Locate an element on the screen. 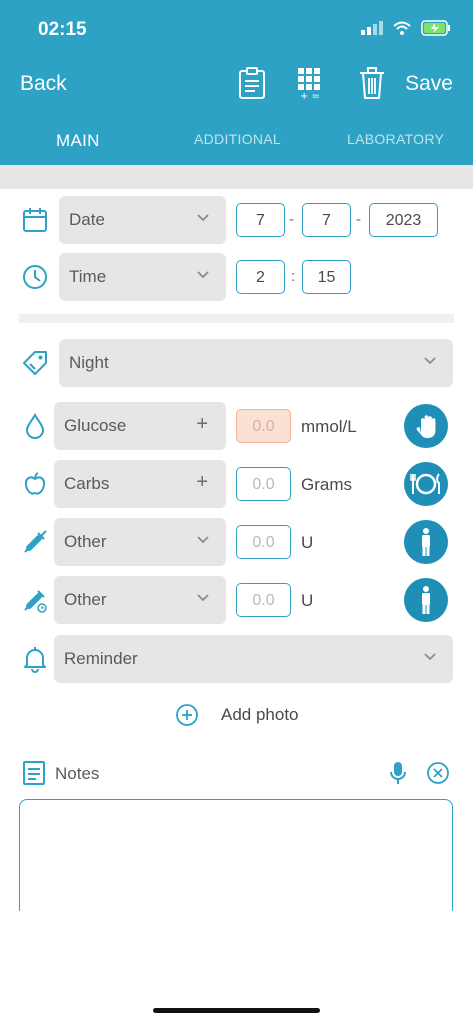  tab-laboratory: LABORATORY is located at coordinates (395, 139).